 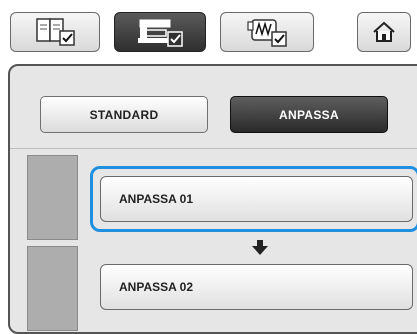 I want to click on standard-mode-label: STANDARD, so click(x=124, y=114).